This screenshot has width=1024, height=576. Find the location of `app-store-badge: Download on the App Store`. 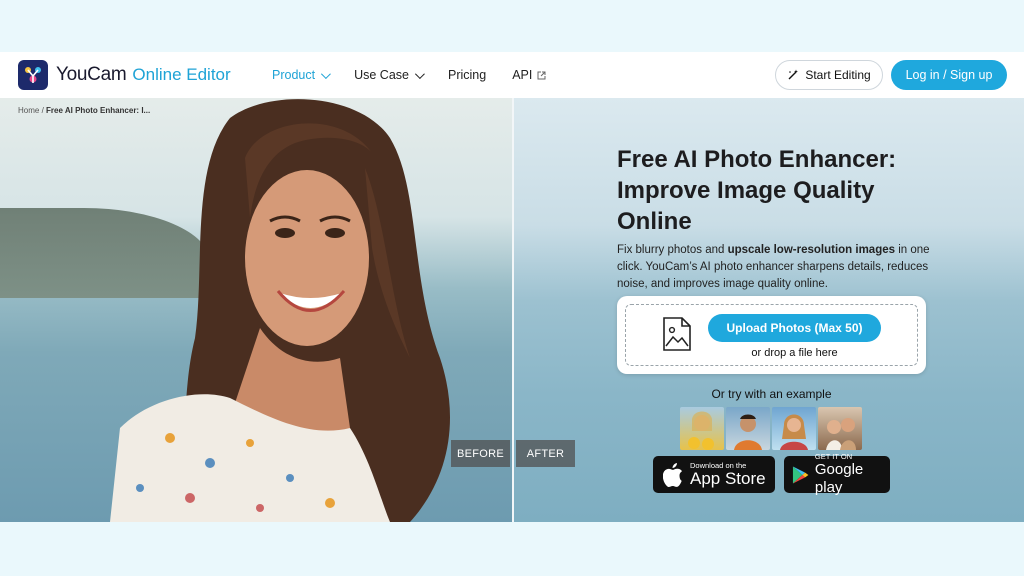

app-store-badge: Download on the App Store is located at coordinates (714, 474).